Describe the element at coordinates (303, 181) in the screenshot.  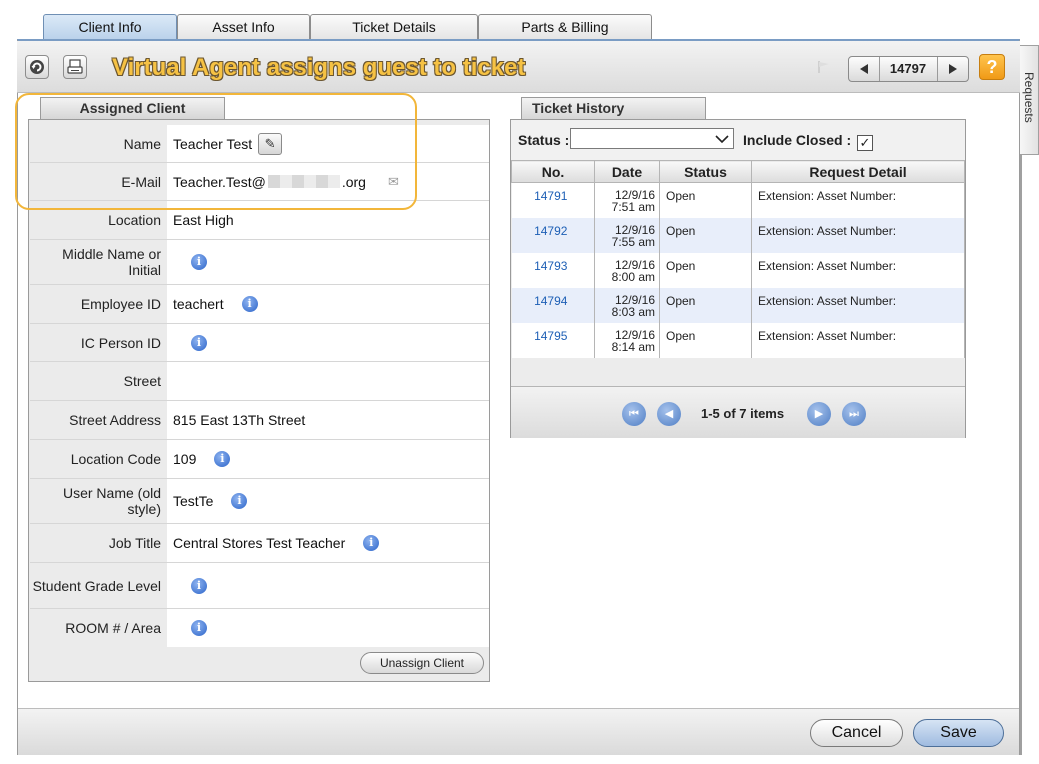
I see `redacted-region` at that location.